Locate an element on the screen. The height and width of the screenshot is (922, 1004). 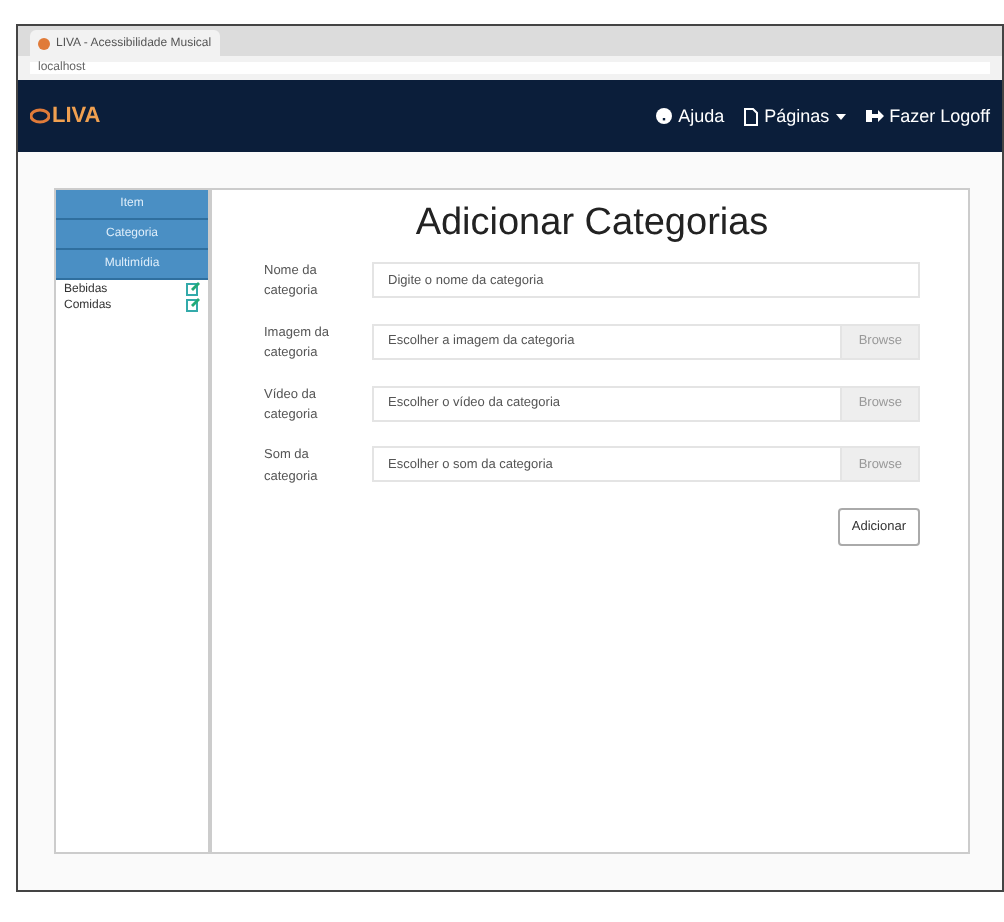
nav-link: Fazer Logoff is located at coordinates (927, 116).